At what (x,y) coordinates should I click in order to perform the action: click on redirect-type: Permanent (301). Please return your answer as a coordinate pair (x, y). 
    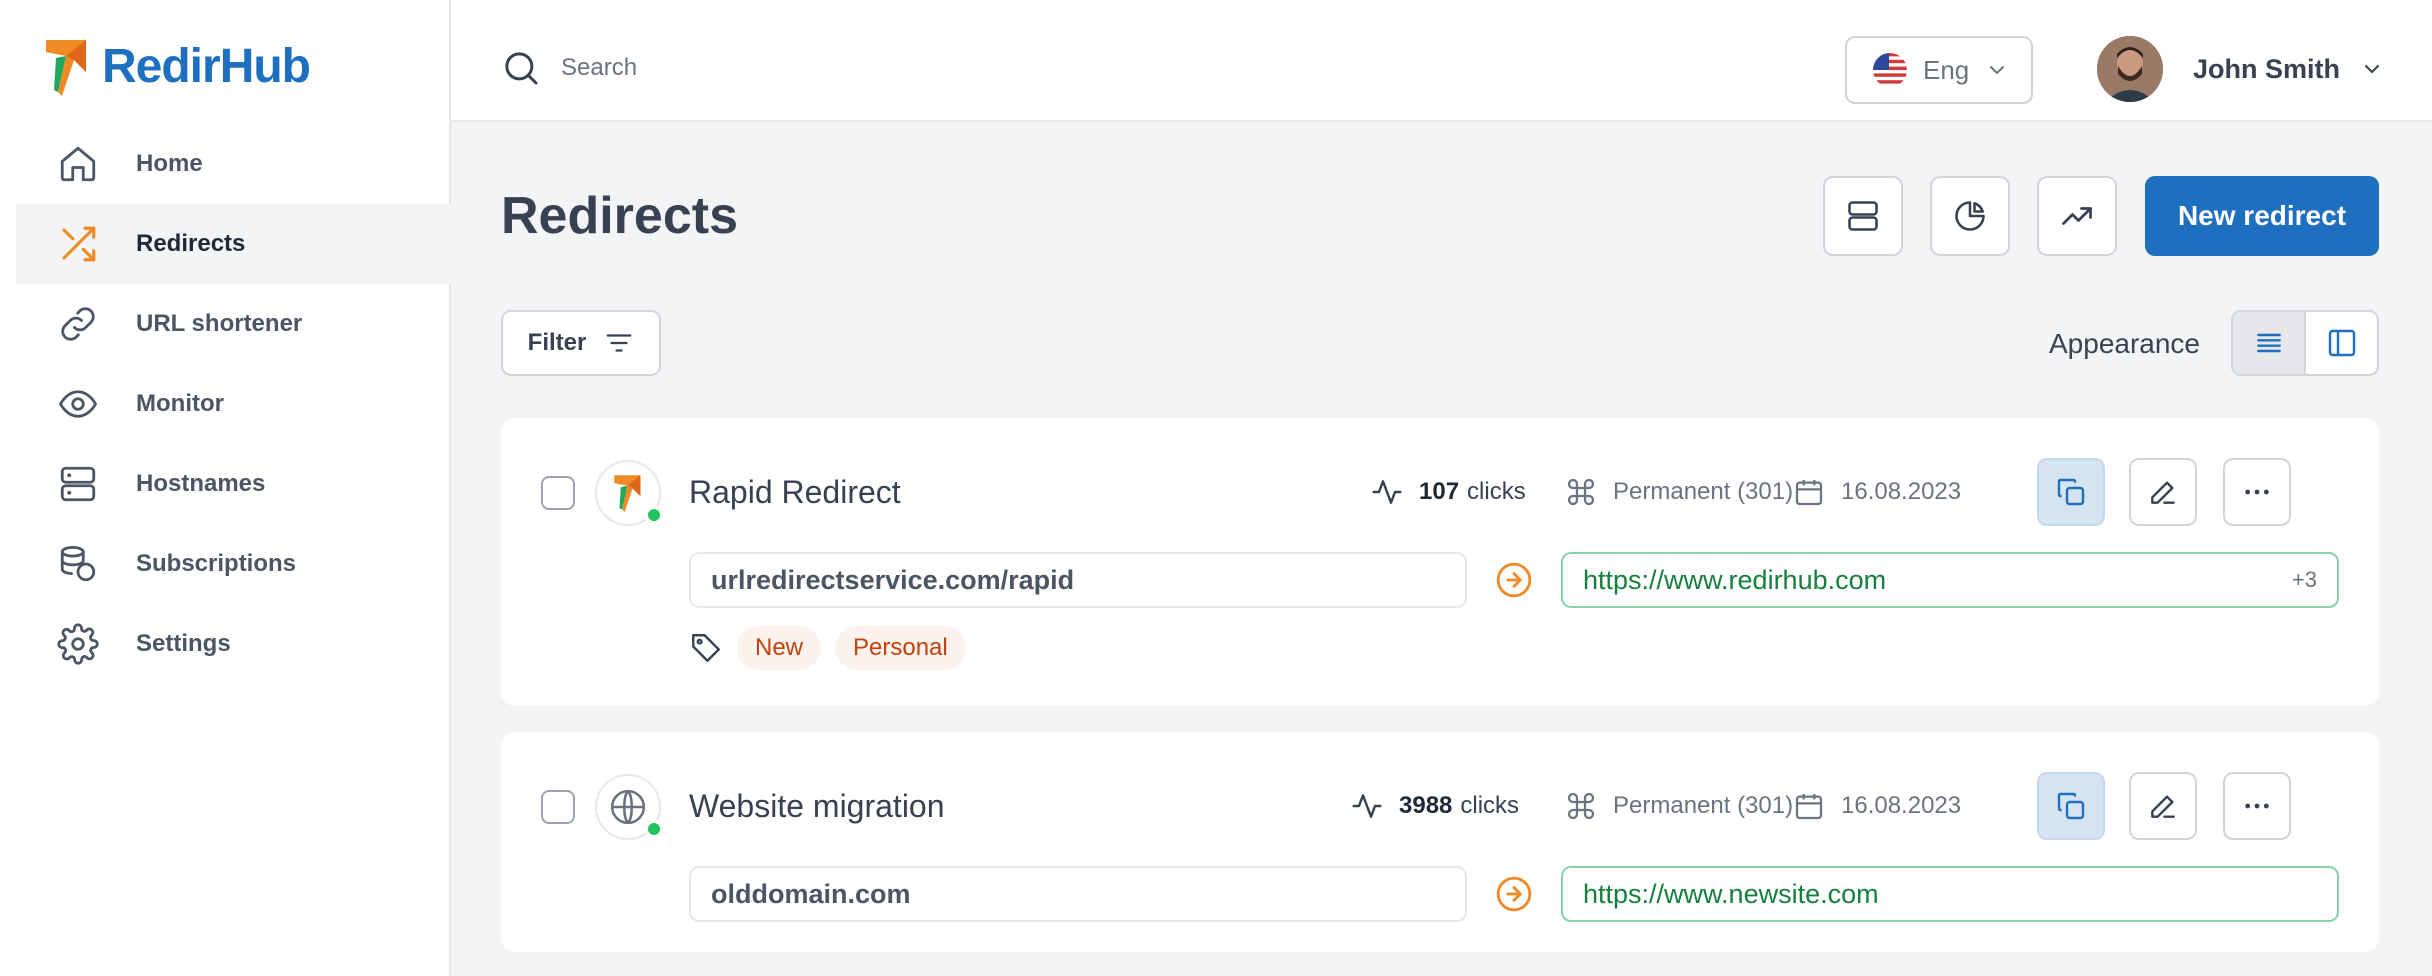
    Looking at the image, I should click on (1679, 806).